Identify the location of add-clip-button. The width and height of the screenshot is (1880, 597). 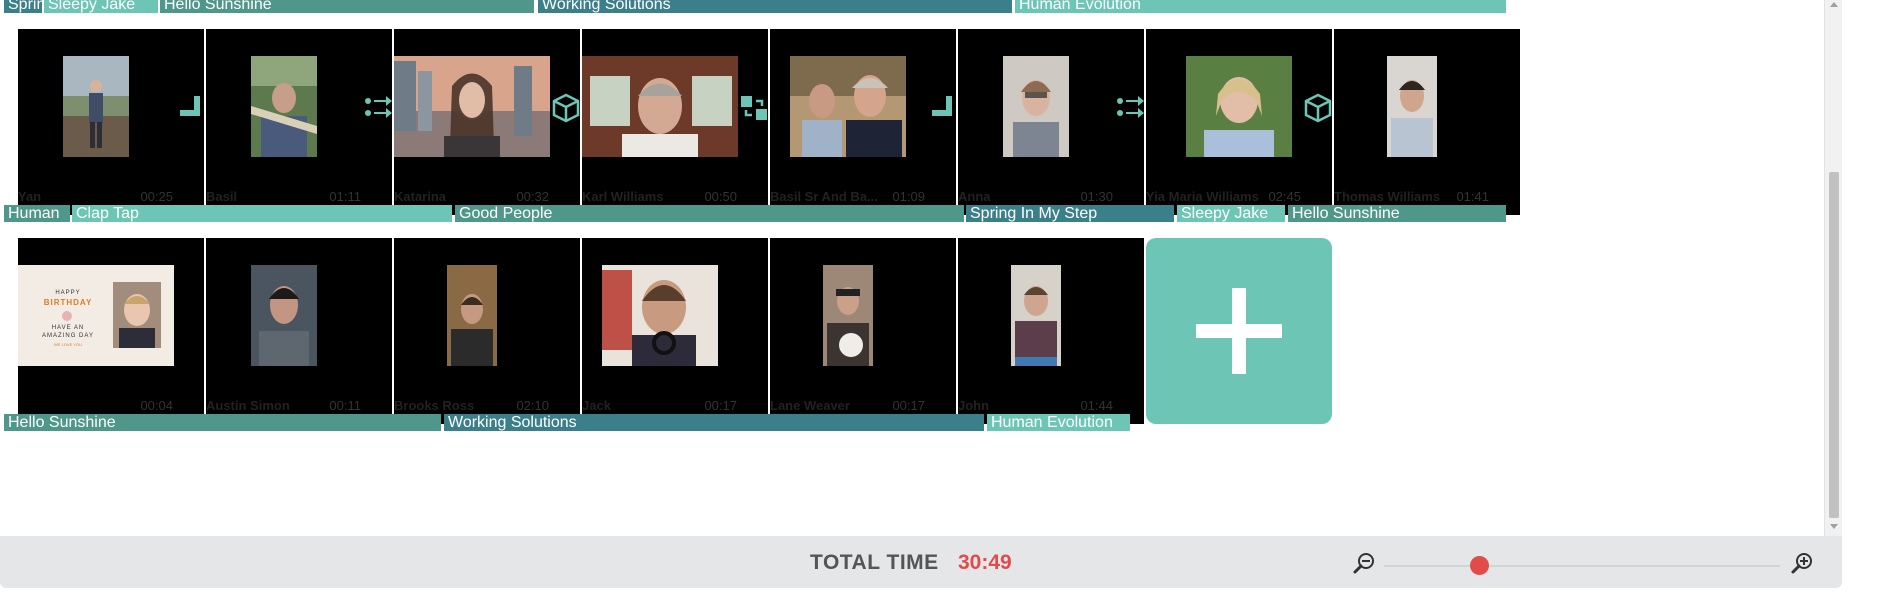
(1239, 331).